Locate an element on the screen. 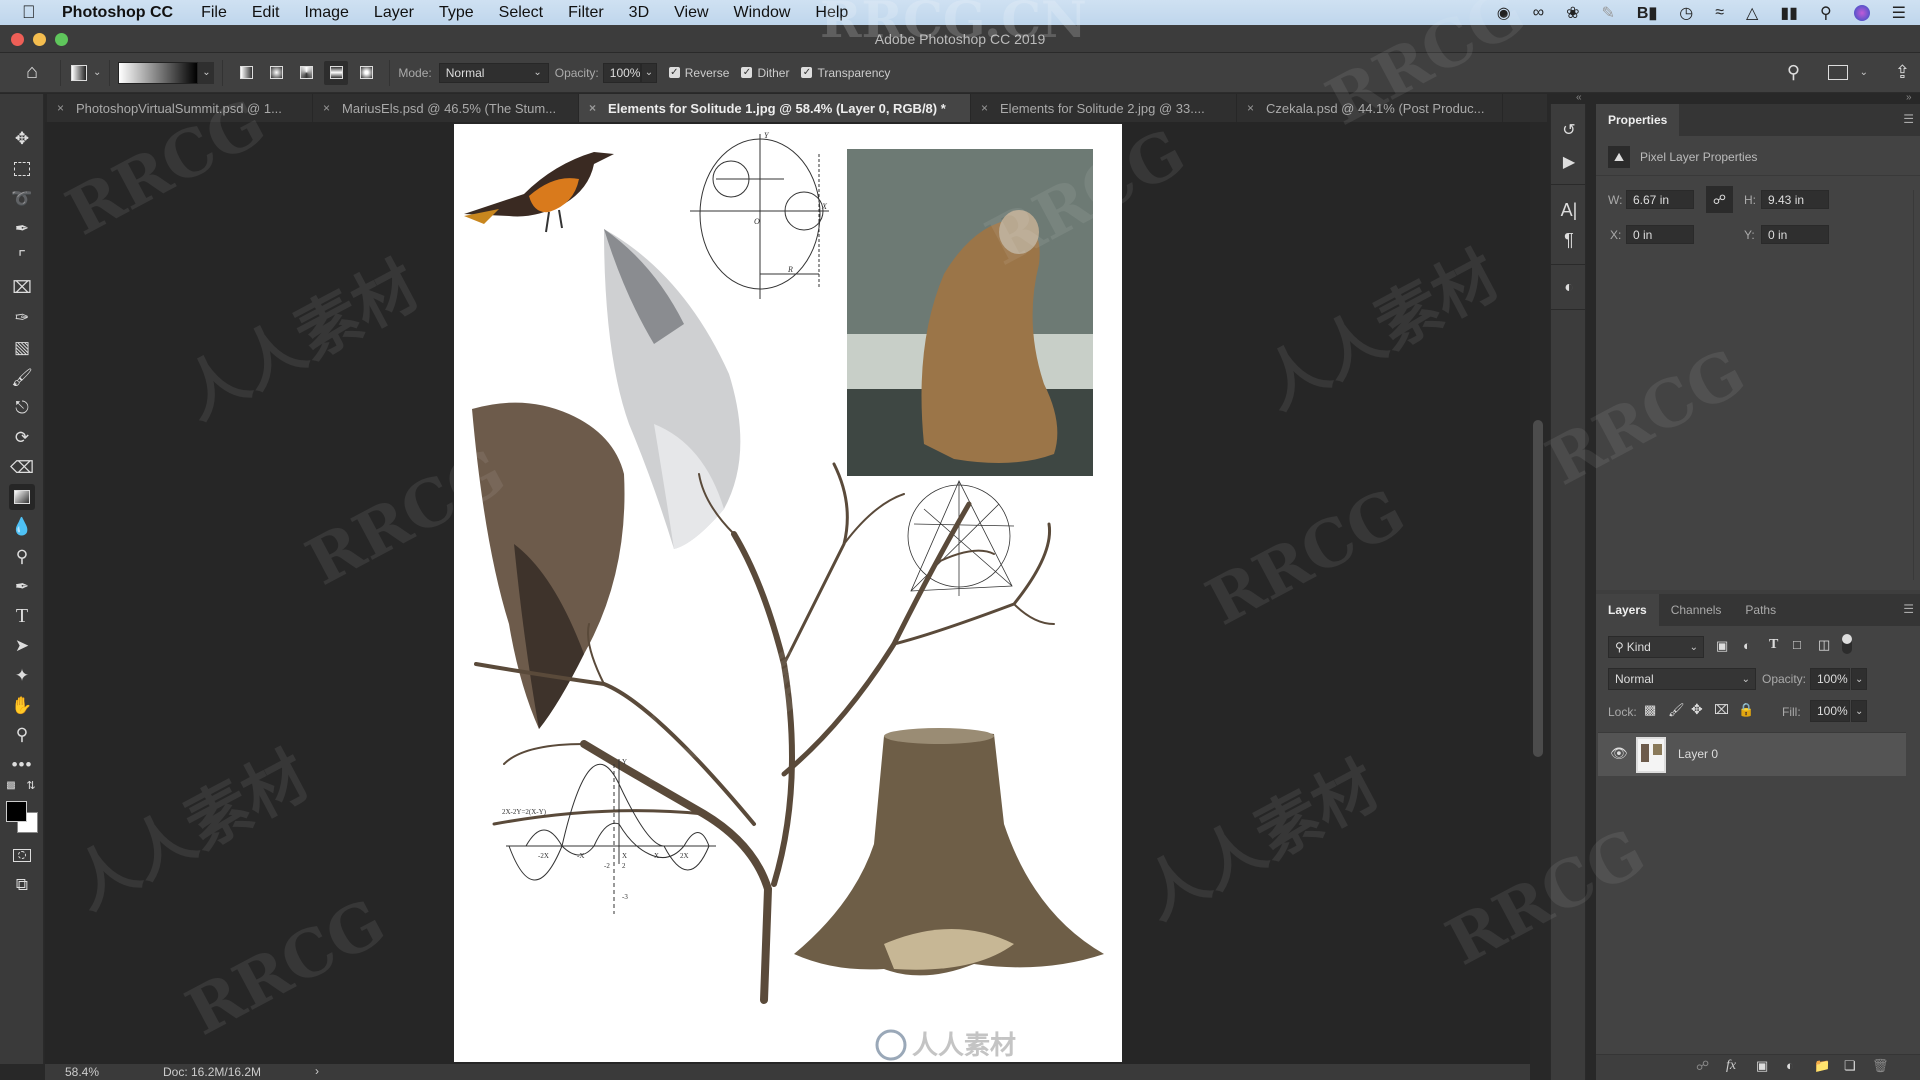 The width and height of the screenshot is (1920, 1080). bi-icon: B▮ is located at coordinates (1647, 13).